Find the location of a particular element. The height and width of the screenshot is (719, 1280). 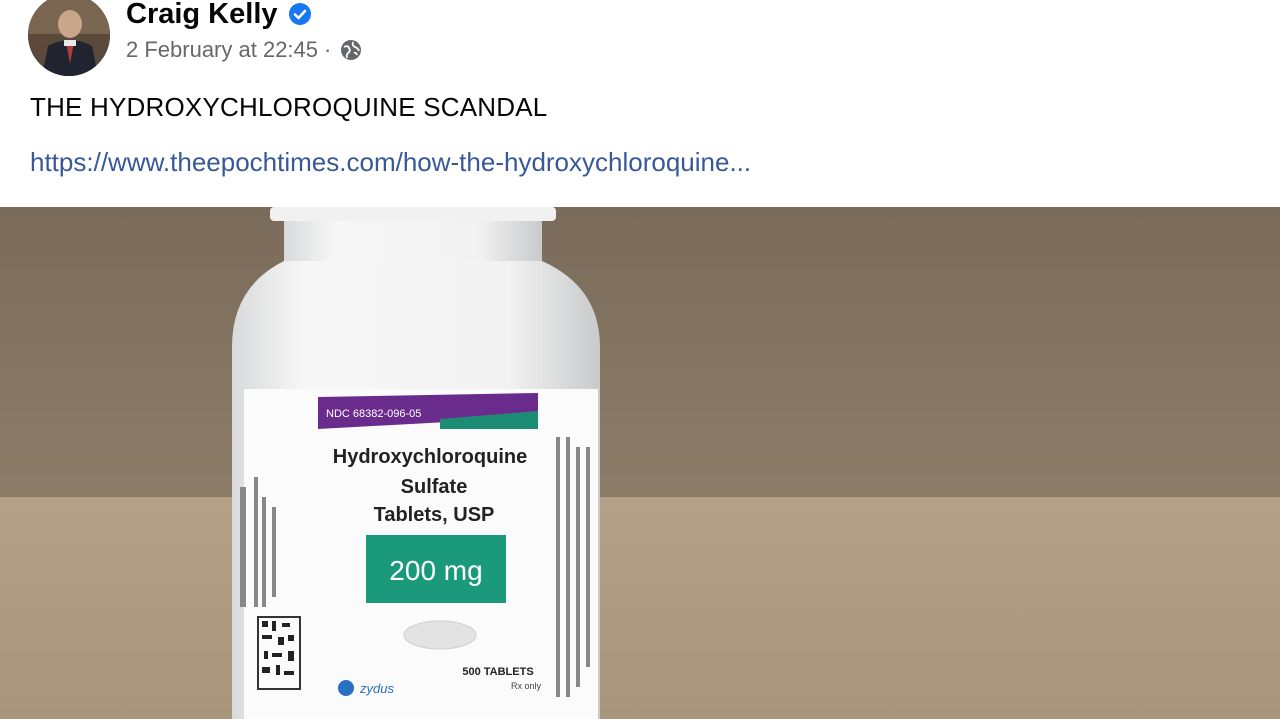

rx-only: Rx only is located at coordinates (526, 686).